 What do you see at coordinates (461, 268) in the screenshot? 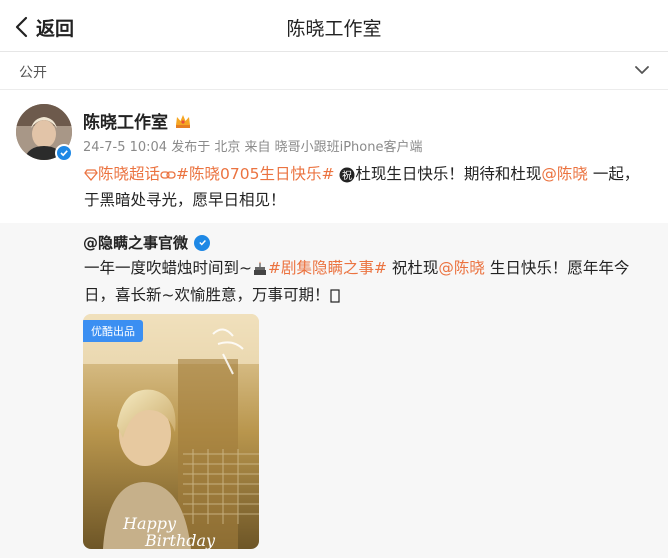
I see `repost-mention-link: @陈晓` at bounding box center [461, 268].